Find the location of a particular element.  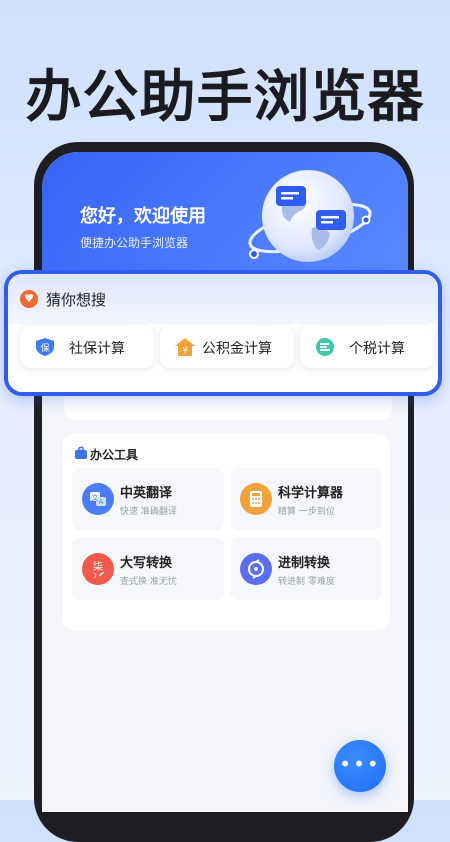

tool-currency-convert: 柒7 大写转换 查式换 准无忧 is located at coordinates (148, 569).